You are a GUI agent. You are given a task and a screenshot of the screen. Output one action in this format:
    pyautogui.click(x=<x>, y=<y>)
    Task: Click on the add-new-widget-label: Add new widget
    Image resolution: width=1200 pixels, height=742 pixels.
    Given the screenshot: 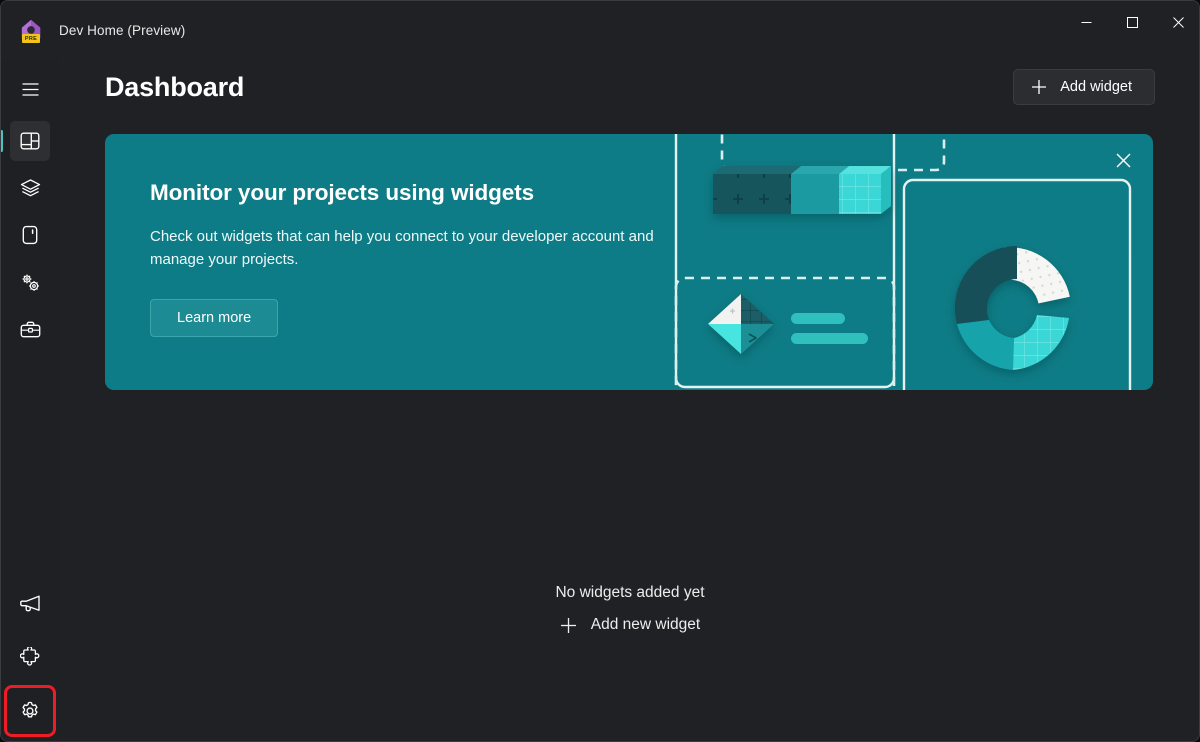 What is the action you would take?
    pyautogui.click(x=645, y=624)
    